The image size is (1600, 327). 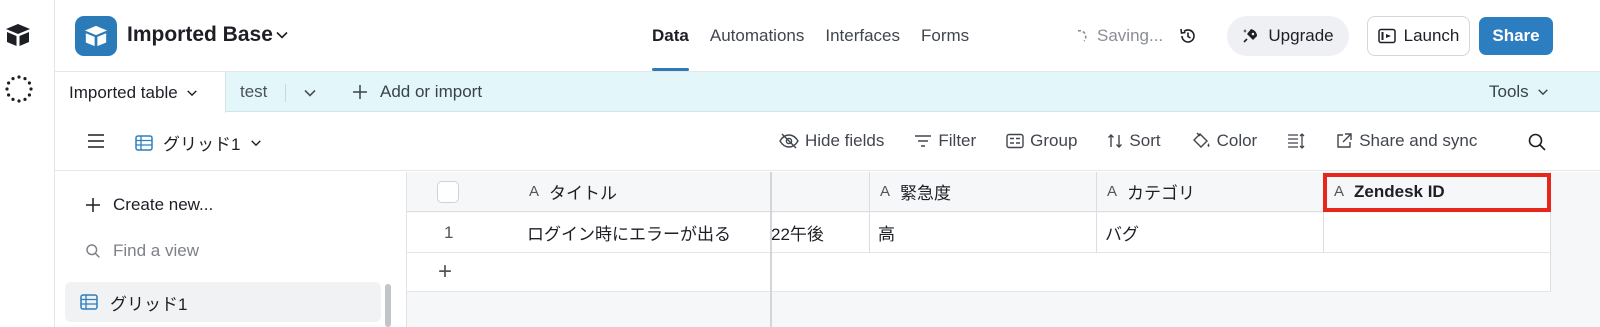 I want to click on share-and-sync-button: Share and sync, so click(x=1406, y=141).